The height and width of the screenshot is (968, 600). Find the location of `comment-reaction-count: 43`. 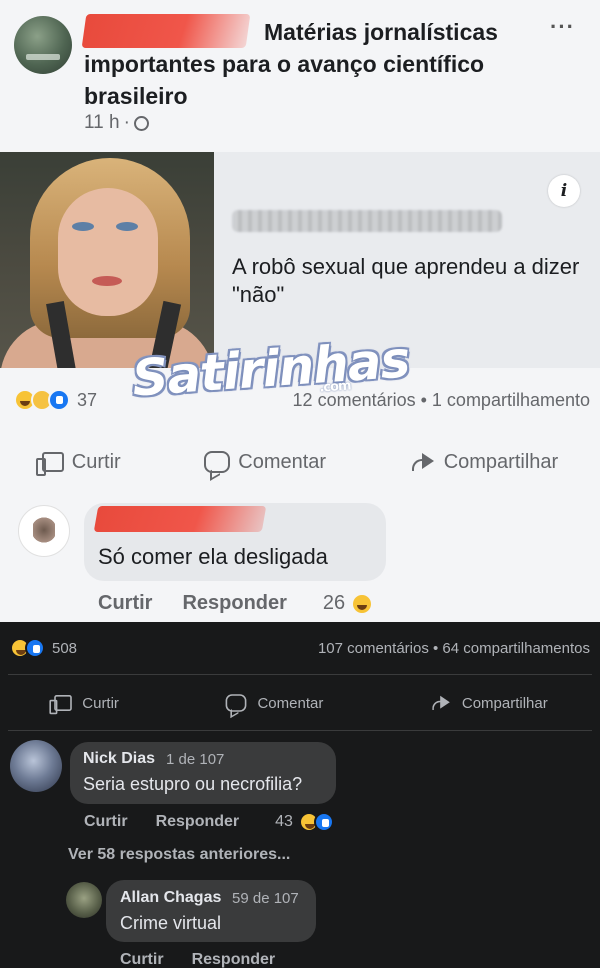

comment-reaction-count: 43 is located at coordinates (284, 821).